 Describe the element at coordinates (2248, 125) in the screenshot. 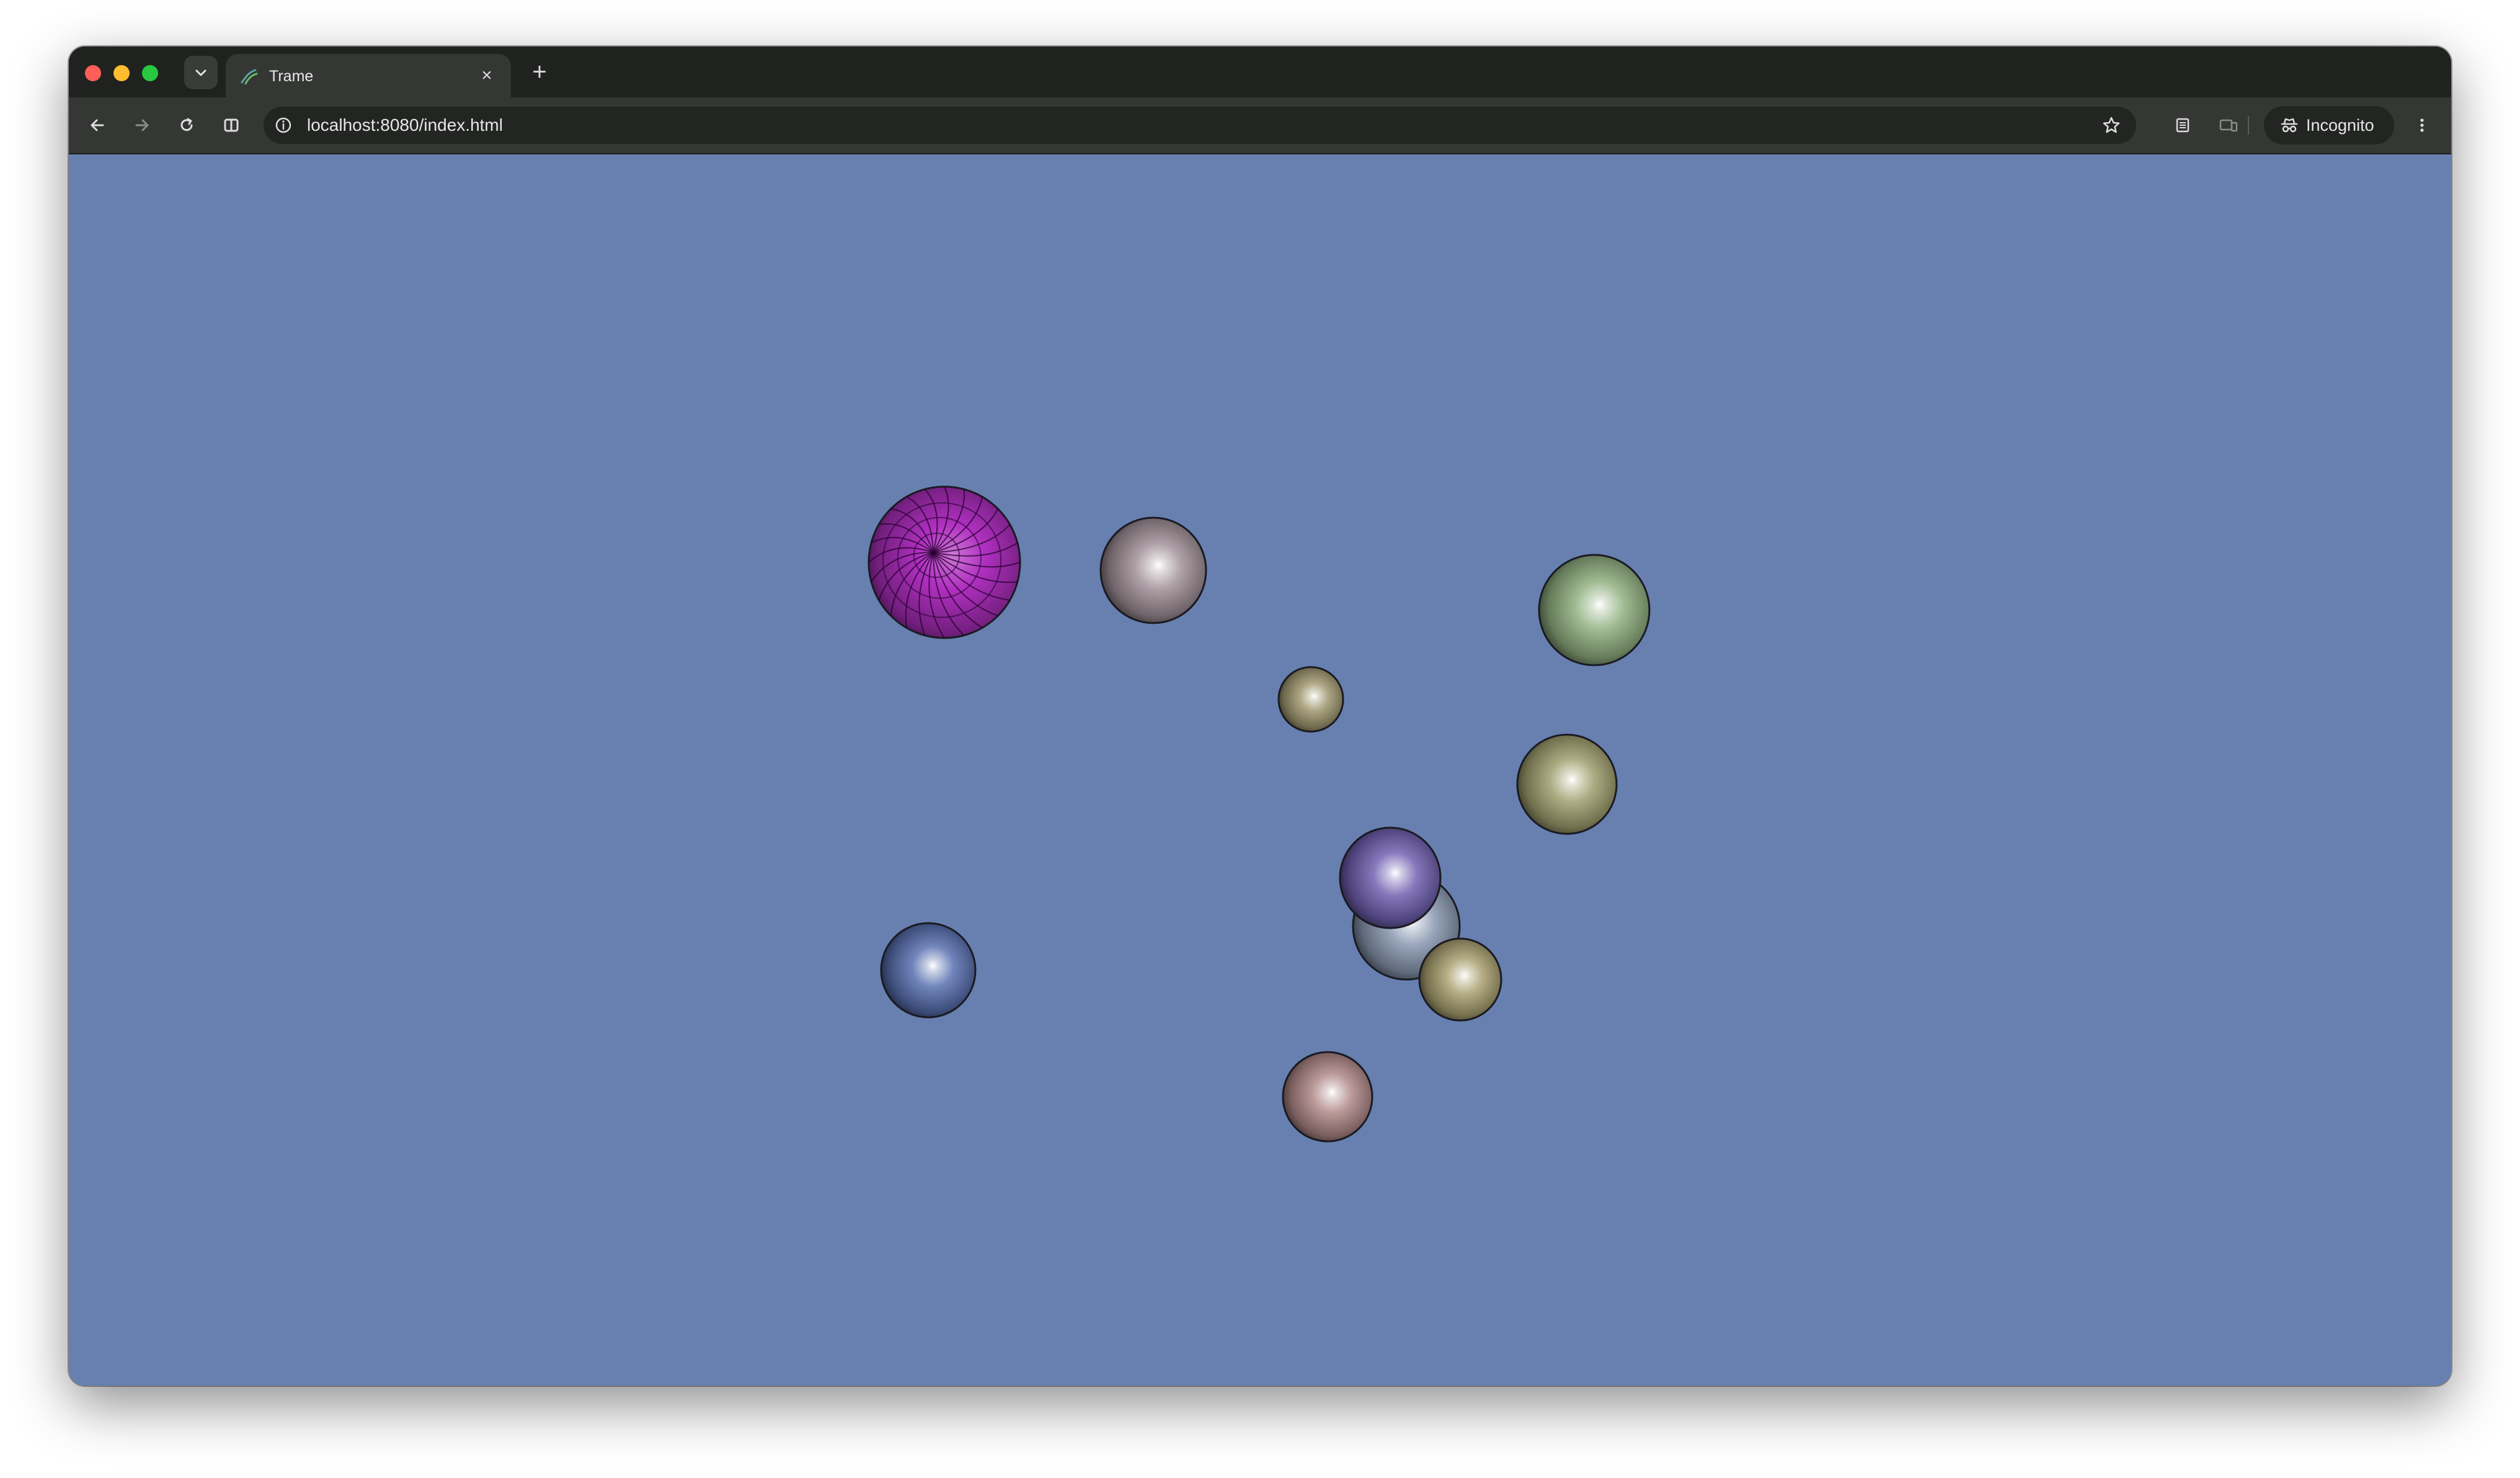

I see `toolbar-divider` at that location.